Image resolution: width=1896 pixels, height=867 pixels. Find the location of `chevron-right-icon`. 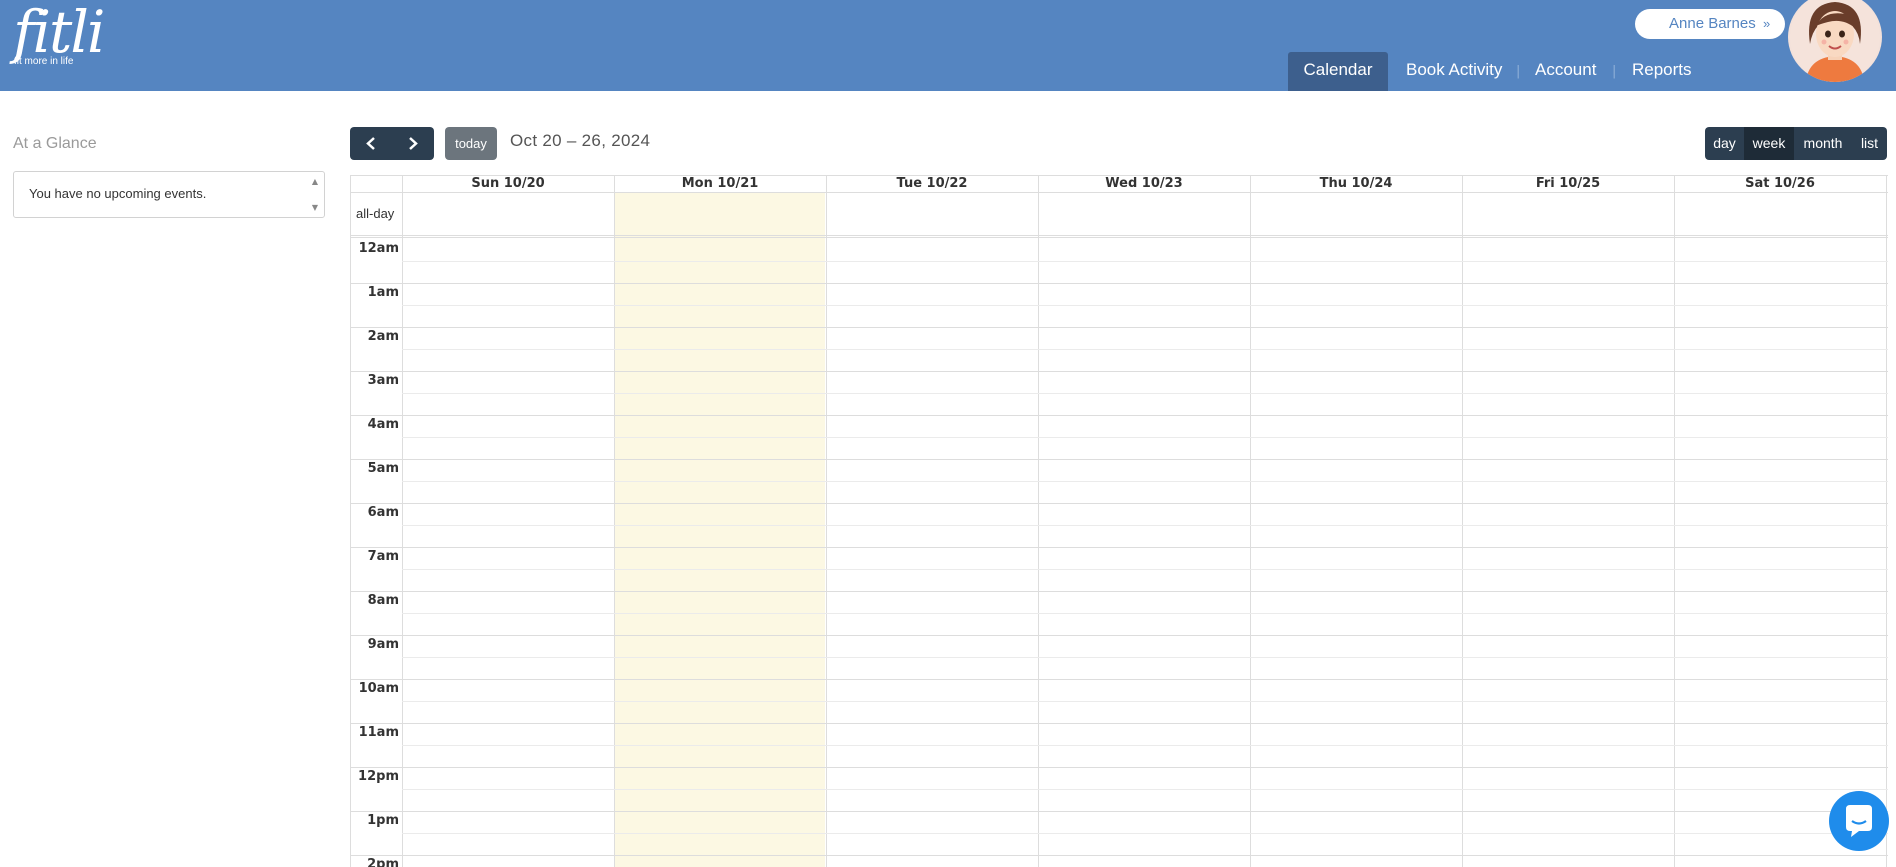

chevron-right-icon is located at coordinates (413, 143).